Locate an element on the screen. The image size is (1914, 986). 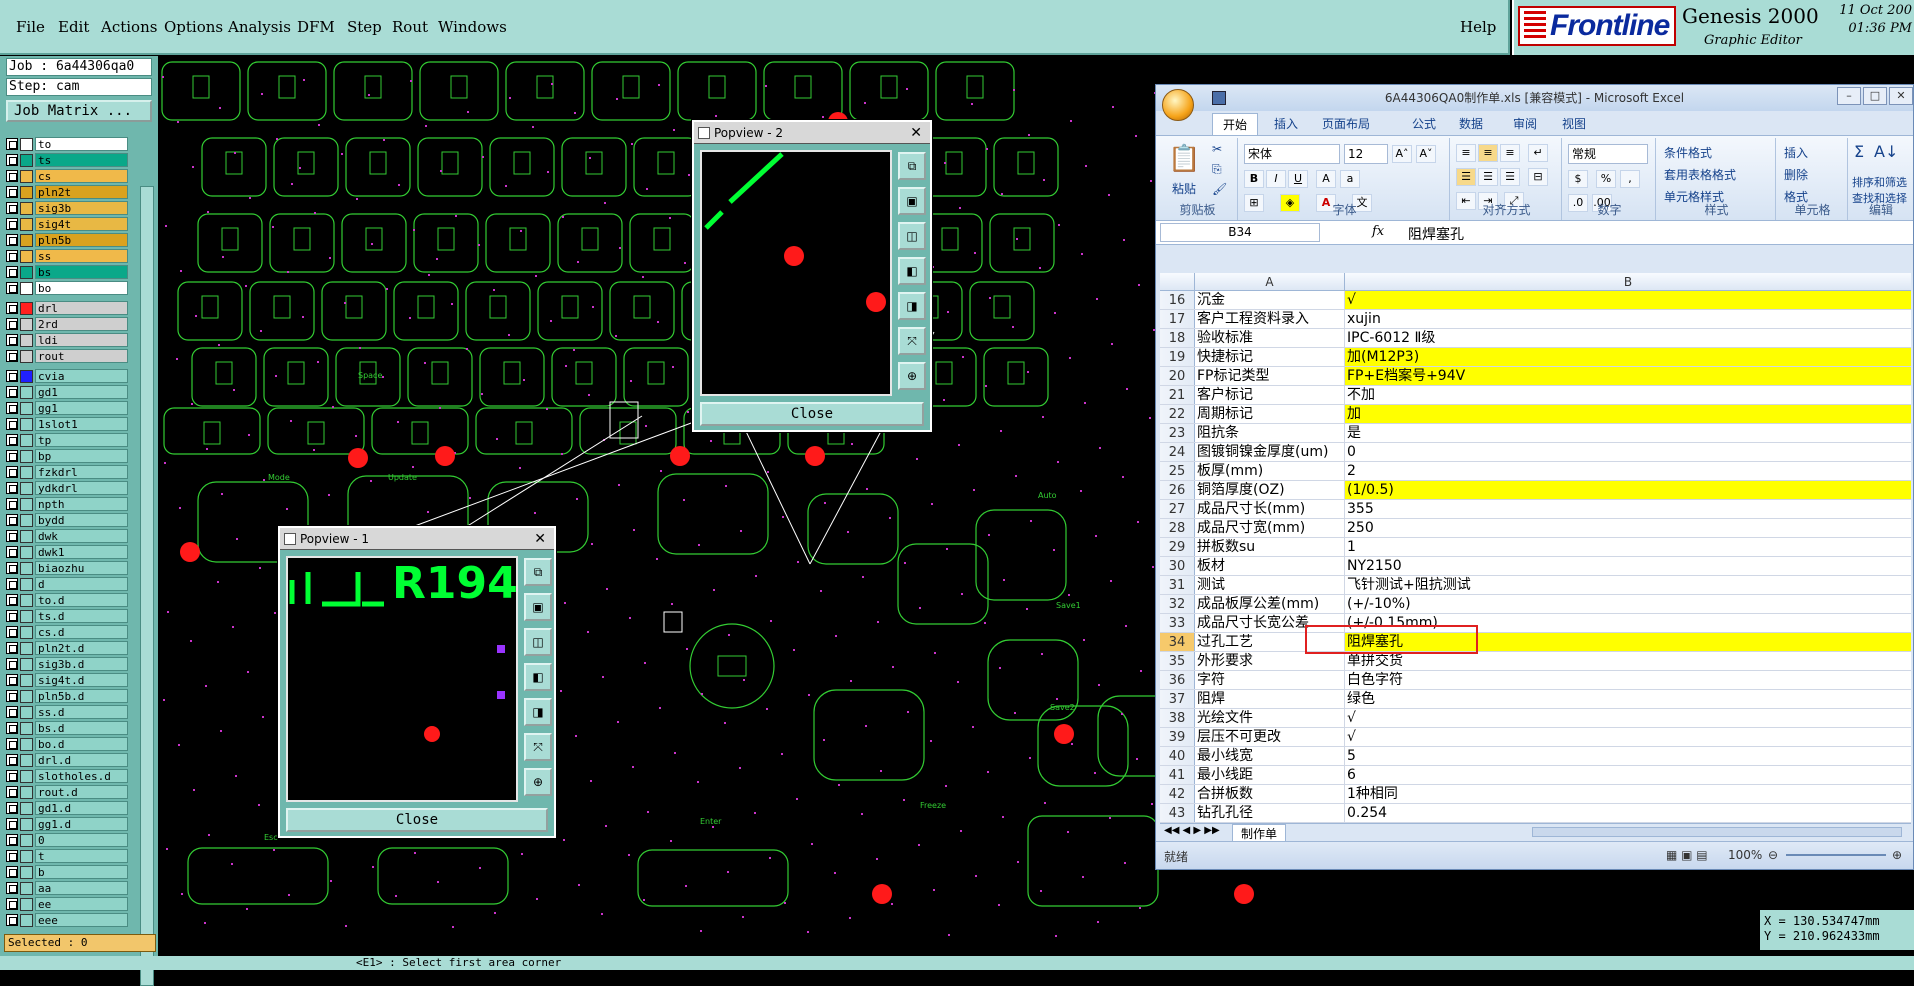
cell-a: 板材 is located at coordinates (1270, 566).